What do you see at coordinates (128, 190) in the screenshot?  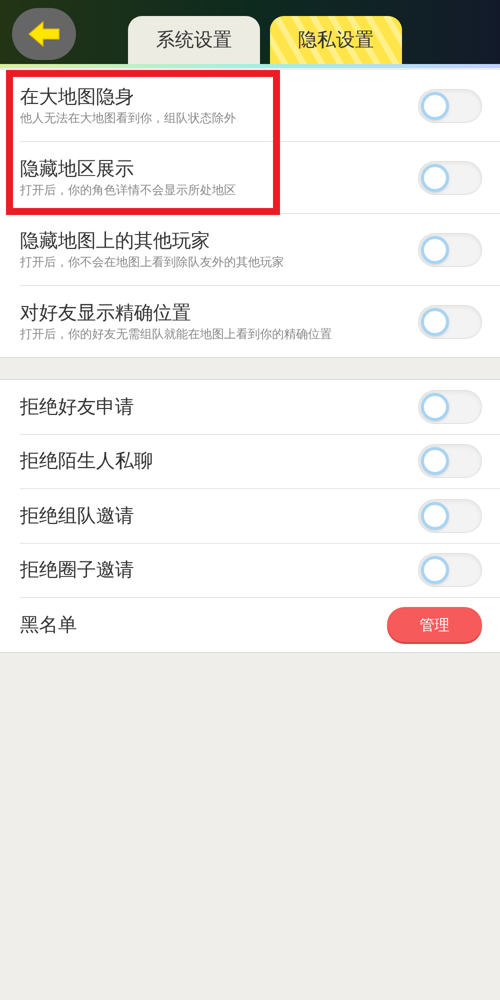 I see `setting-description: 打开后，你的角色详情不会显示所处地区` at bounding box center [128, 190].